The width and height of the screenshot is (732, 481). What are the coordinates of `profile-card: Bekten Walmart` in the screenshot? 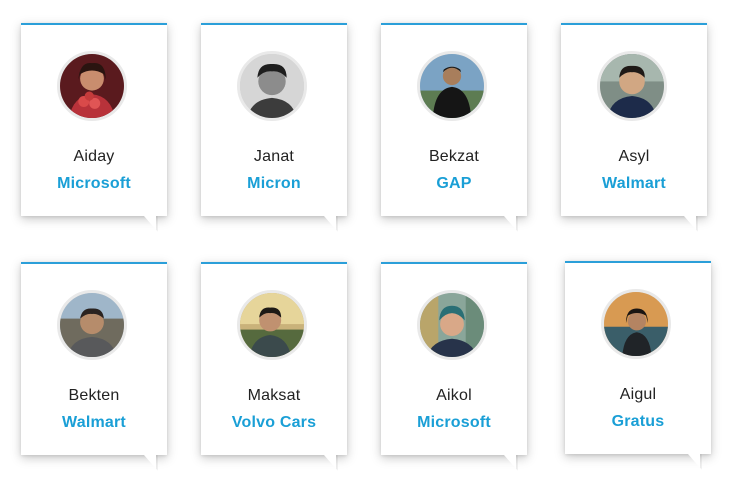 It's located at (94, 366).